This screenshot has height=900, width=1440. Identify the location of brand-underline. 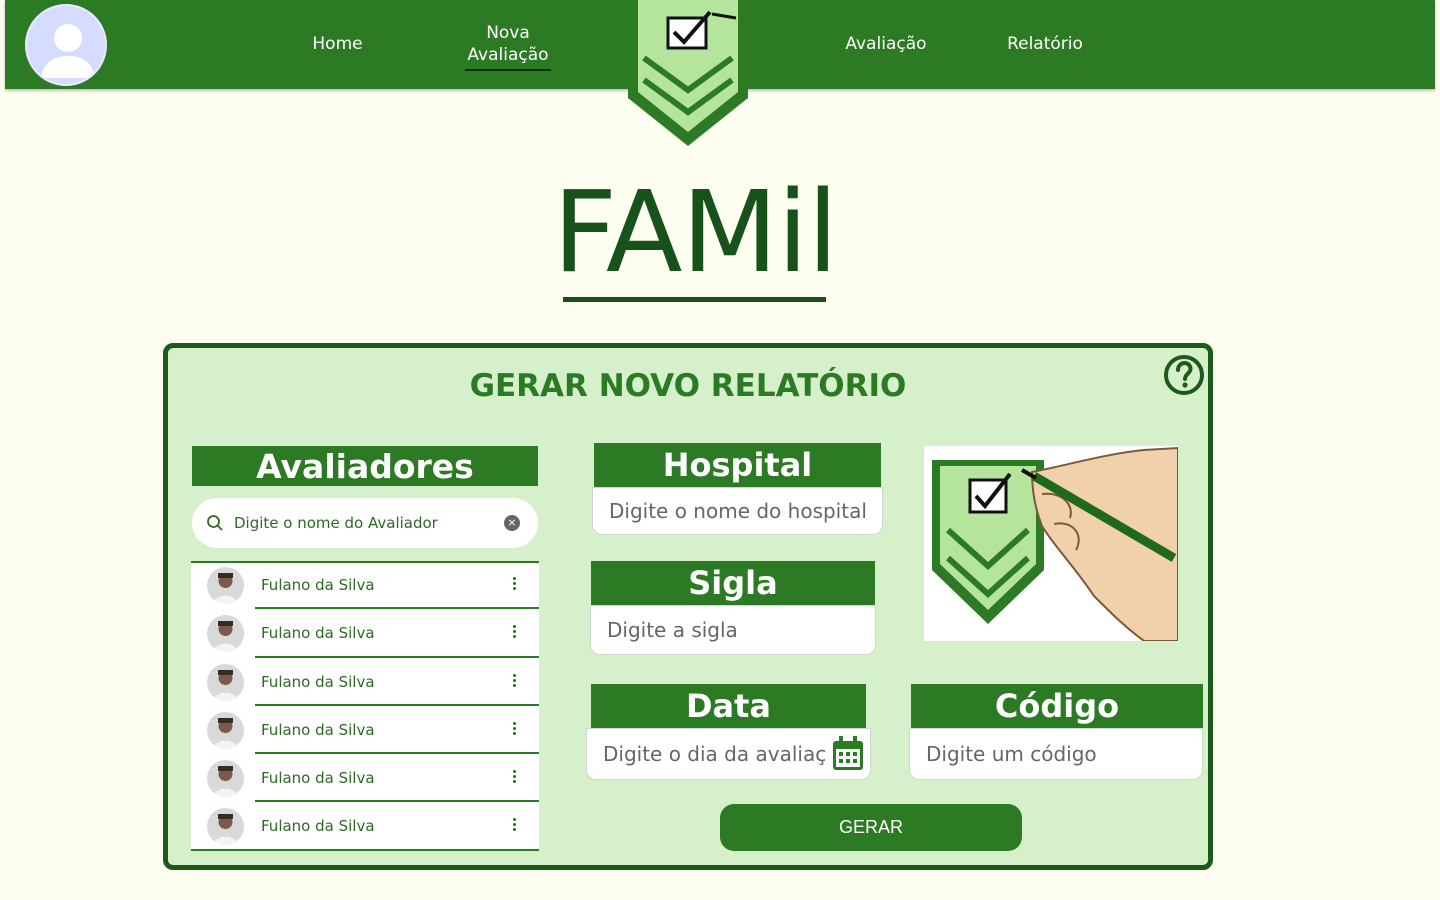
(694, 299).